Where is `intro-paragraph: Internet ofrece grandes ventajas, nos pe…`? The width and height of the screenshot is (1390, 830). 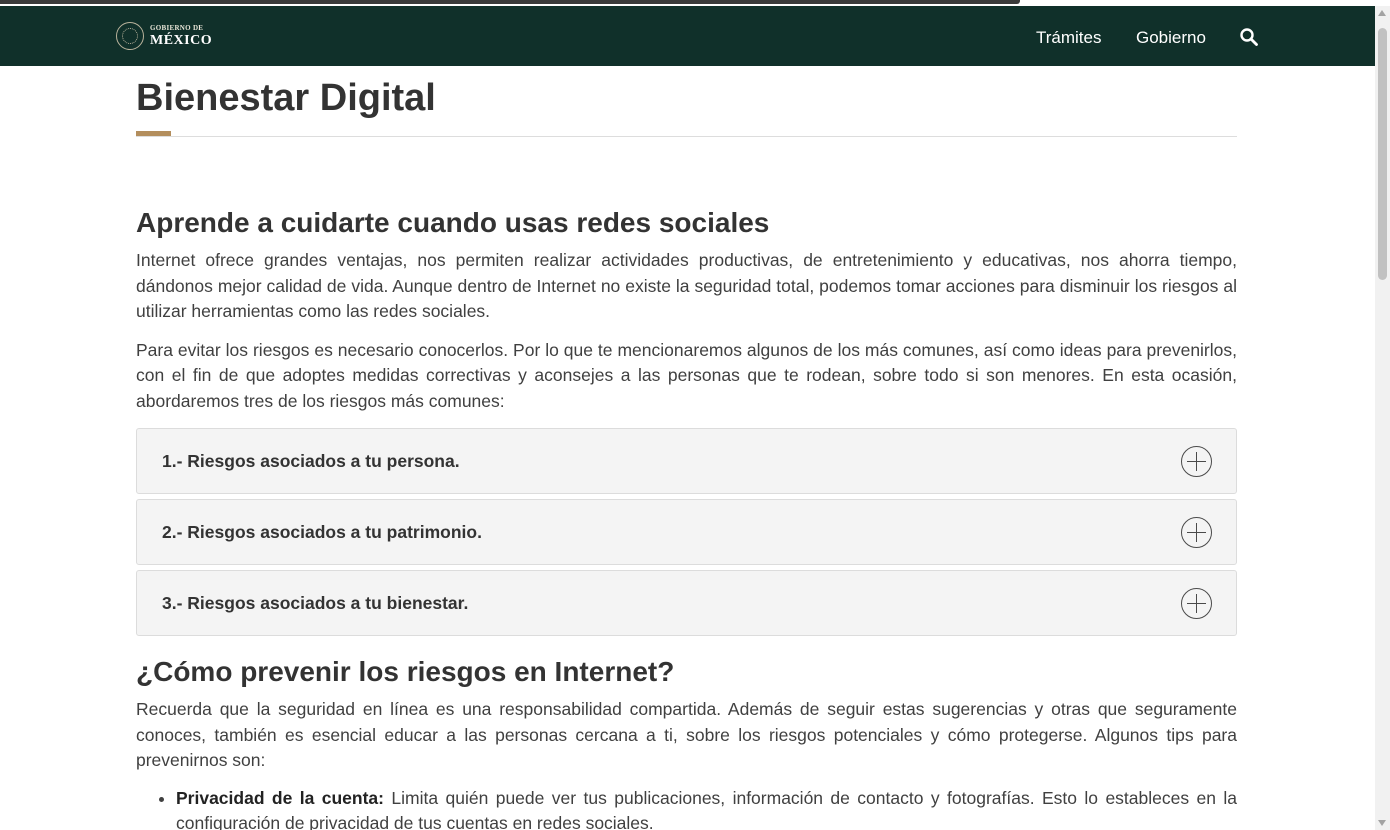
intro-paragraph: Internet ofrece grandes ventajas, nos pe… is located at coordinates (686, 285).